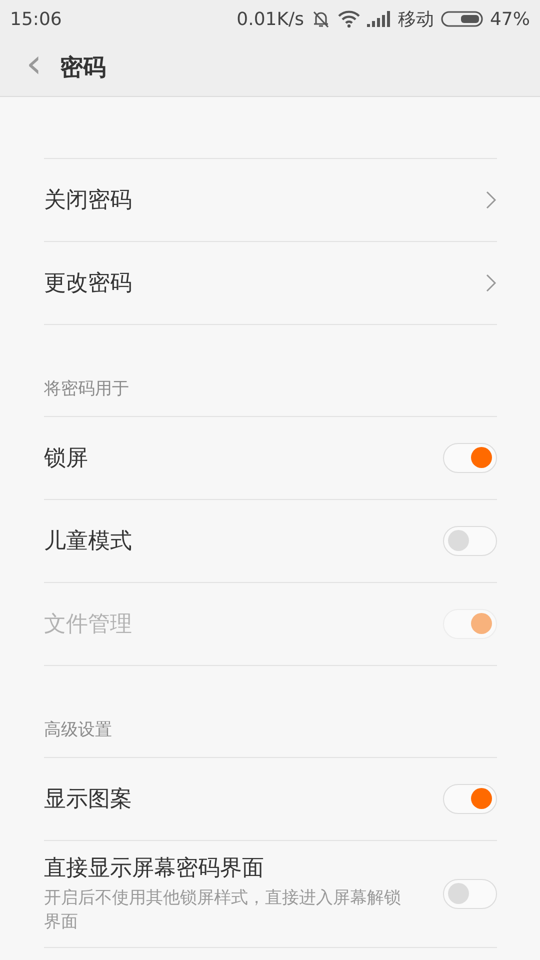  What do you see at coordinates (88, 200) in the screenshot?
I see `setting-label: 关闭密码` at bounding box center [88, 200].